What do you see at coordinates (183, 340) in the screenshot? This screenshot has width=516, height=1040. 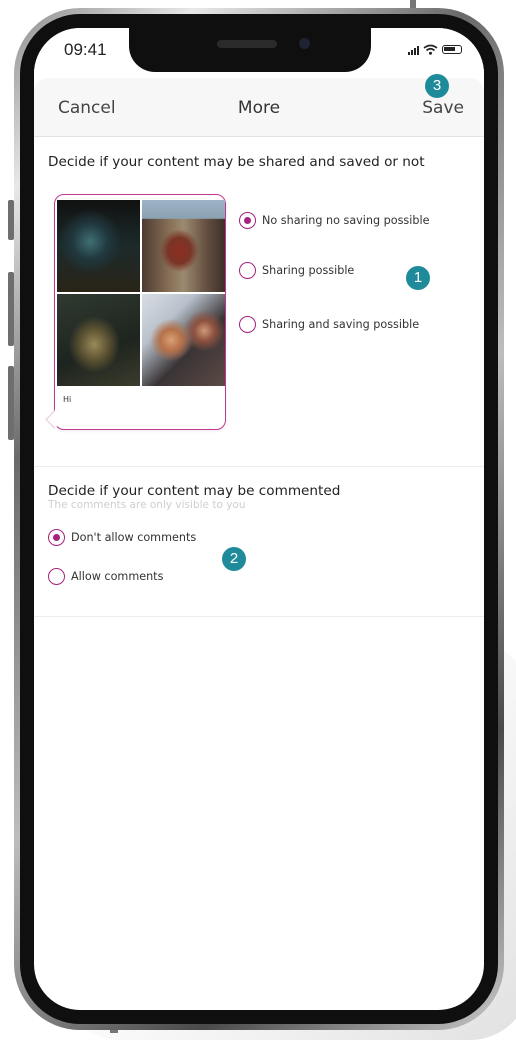 I see `photo-people` at bounding box center [183, 340].